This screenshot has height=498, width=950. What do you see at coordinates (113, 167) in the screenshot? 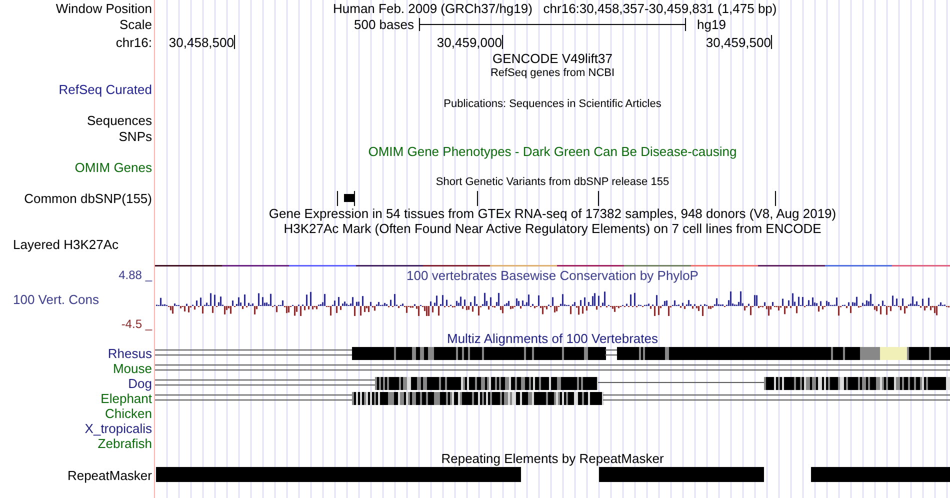
I see `track-label: OMIM Genes` at bounding box center [113, 167].